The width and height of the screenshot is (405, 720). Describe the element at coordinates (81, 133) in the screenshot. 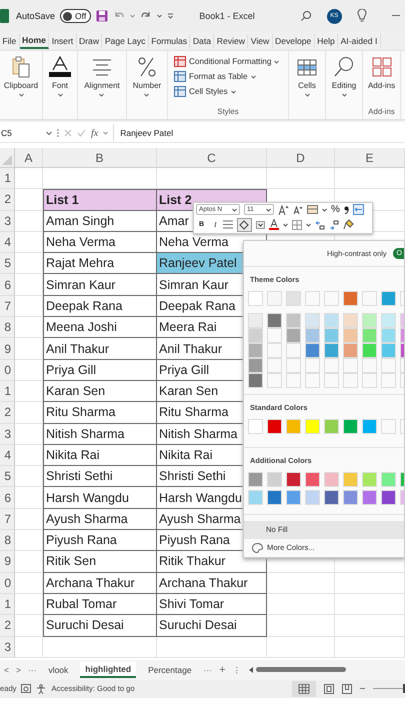

I see `confirm-icon` at that location.